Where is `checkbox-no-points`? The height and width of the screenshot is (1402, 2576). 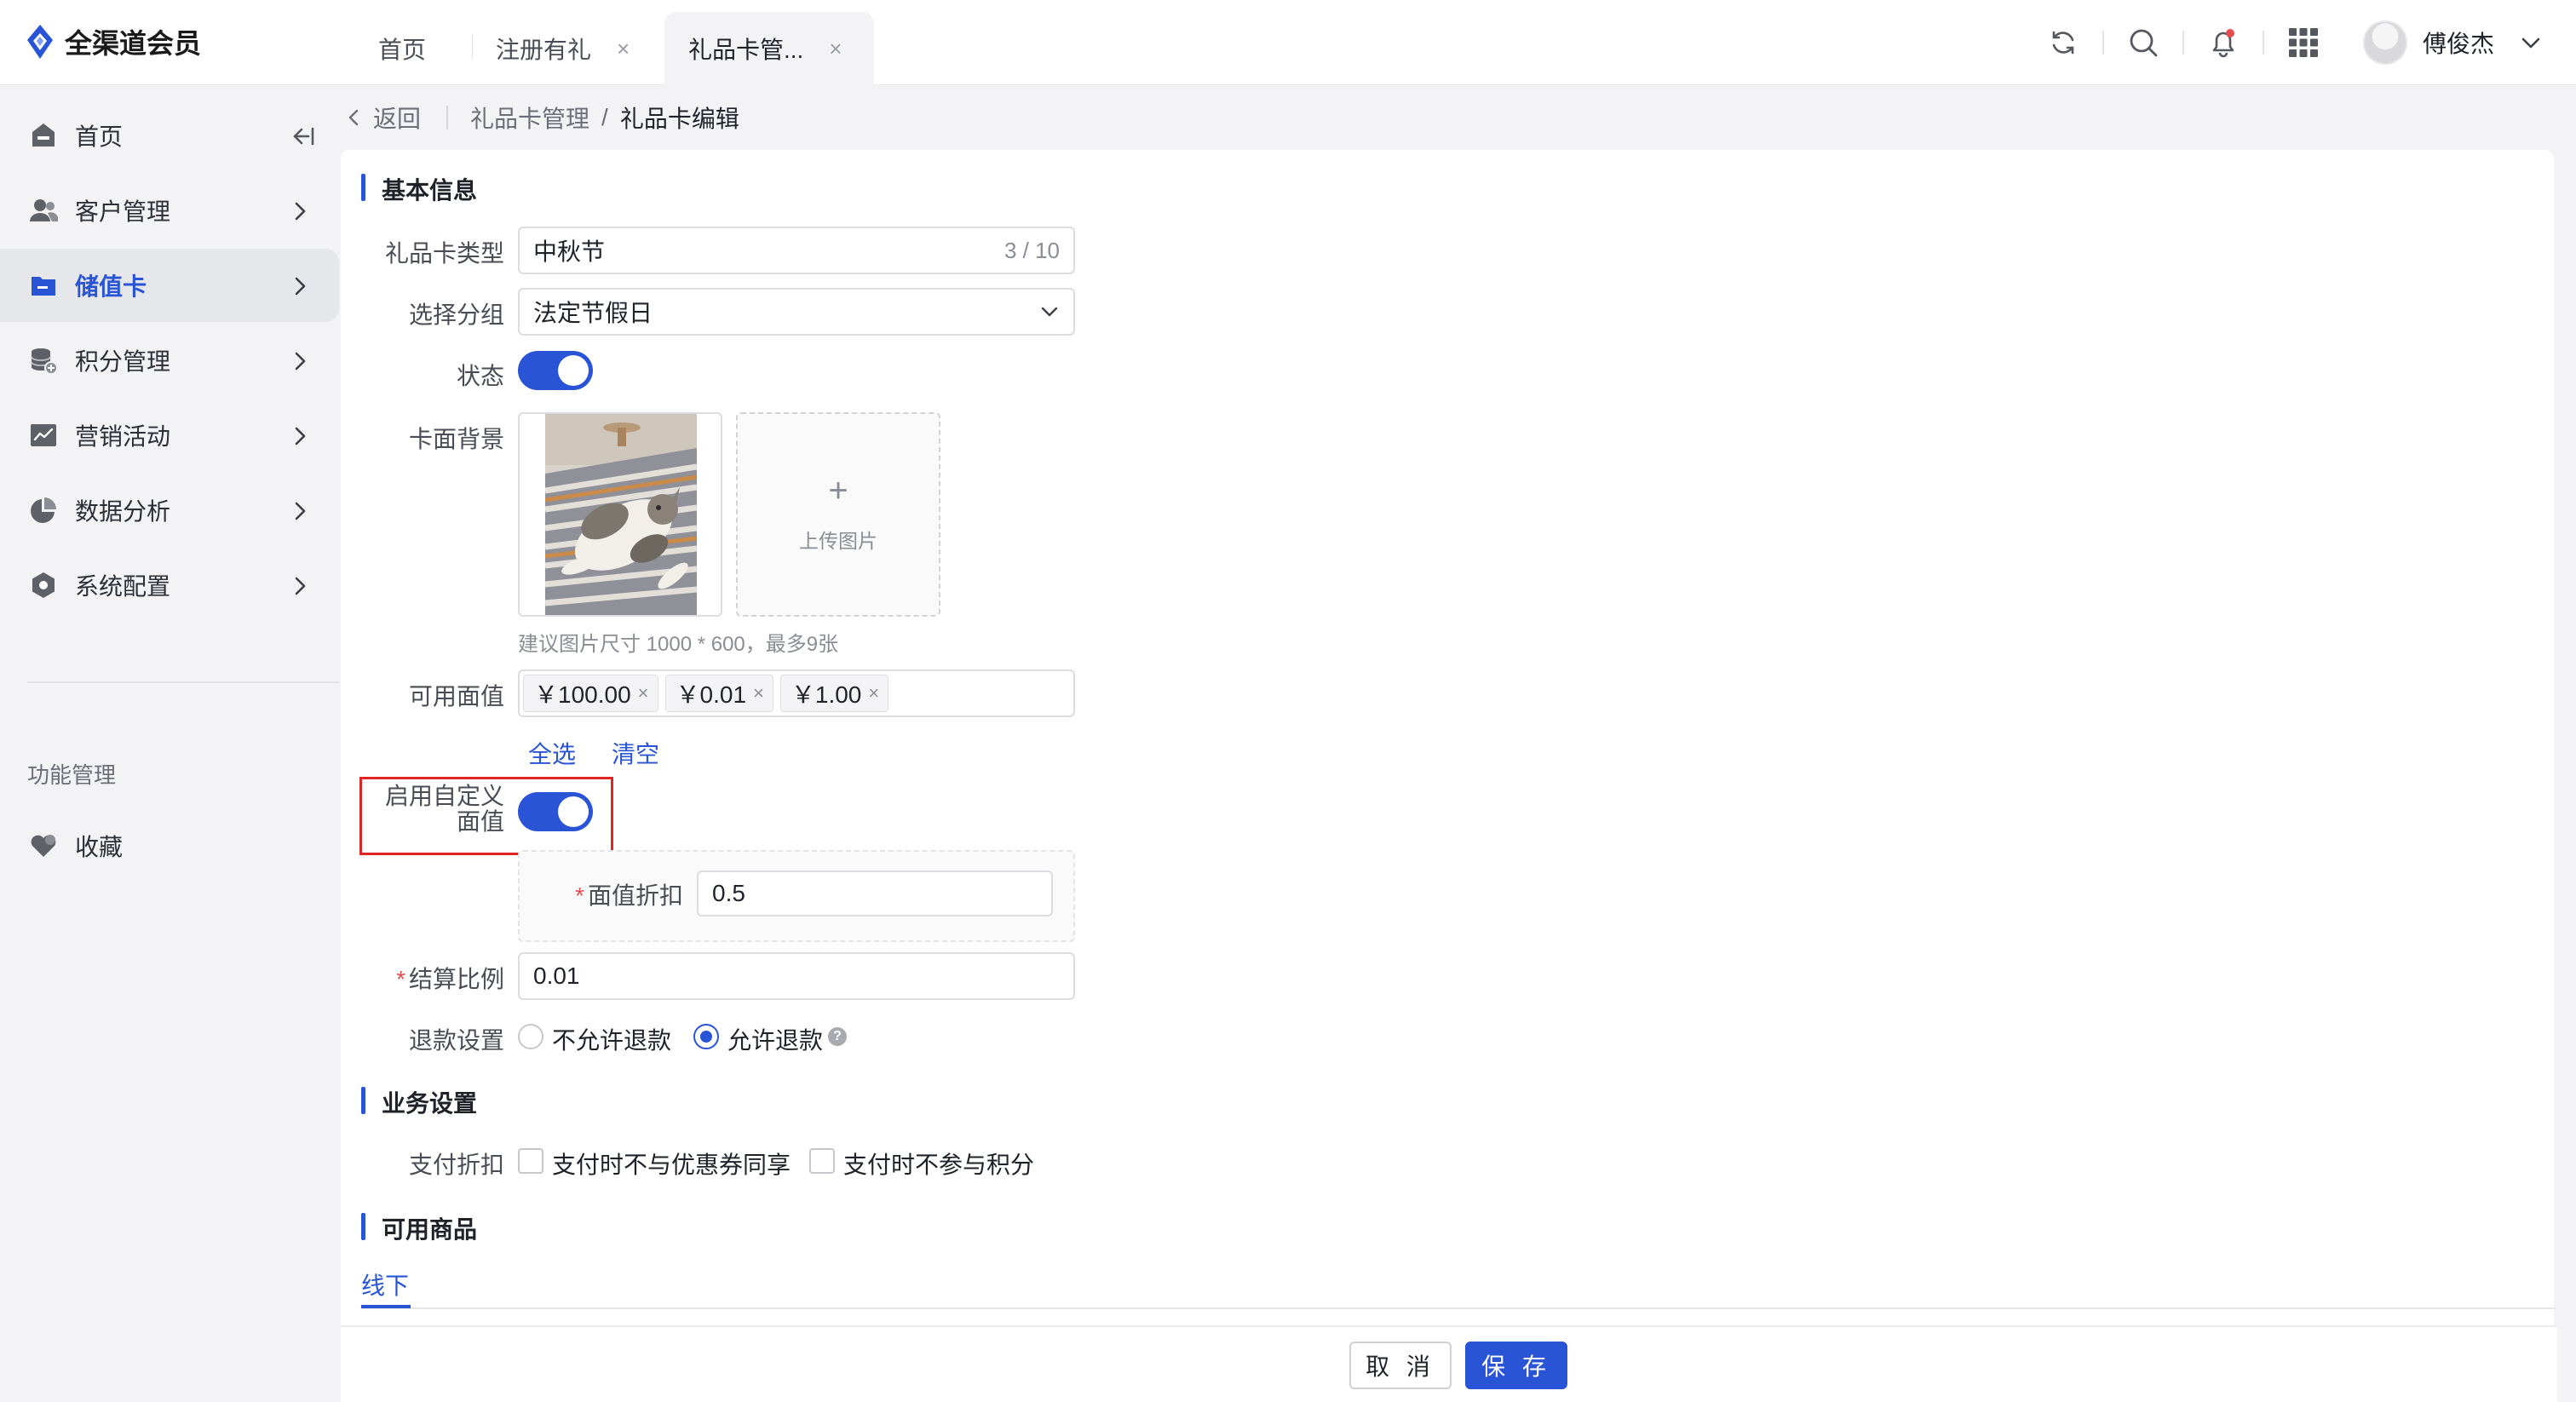 checkbox-no-points is located at coordinates (822, 1161).